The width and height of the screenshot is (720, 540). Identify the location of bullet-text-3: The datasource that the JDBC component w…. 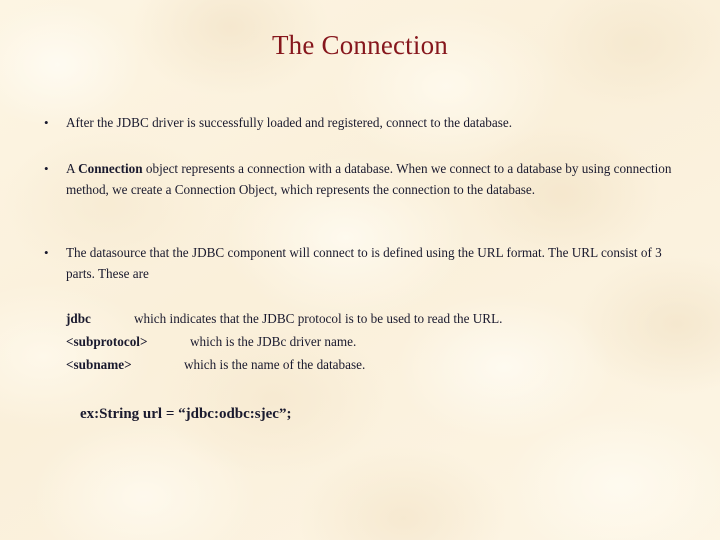
(376, 263).